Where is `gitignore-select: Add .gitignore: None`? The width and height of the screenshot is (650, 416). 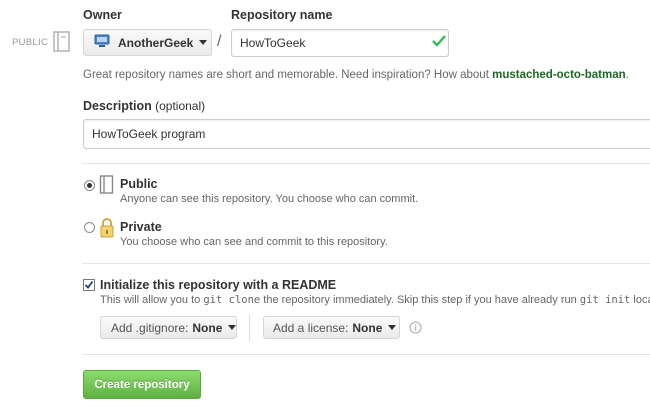
gitignore-select: Add .gitignore: None is located at coordinates (168, 327).